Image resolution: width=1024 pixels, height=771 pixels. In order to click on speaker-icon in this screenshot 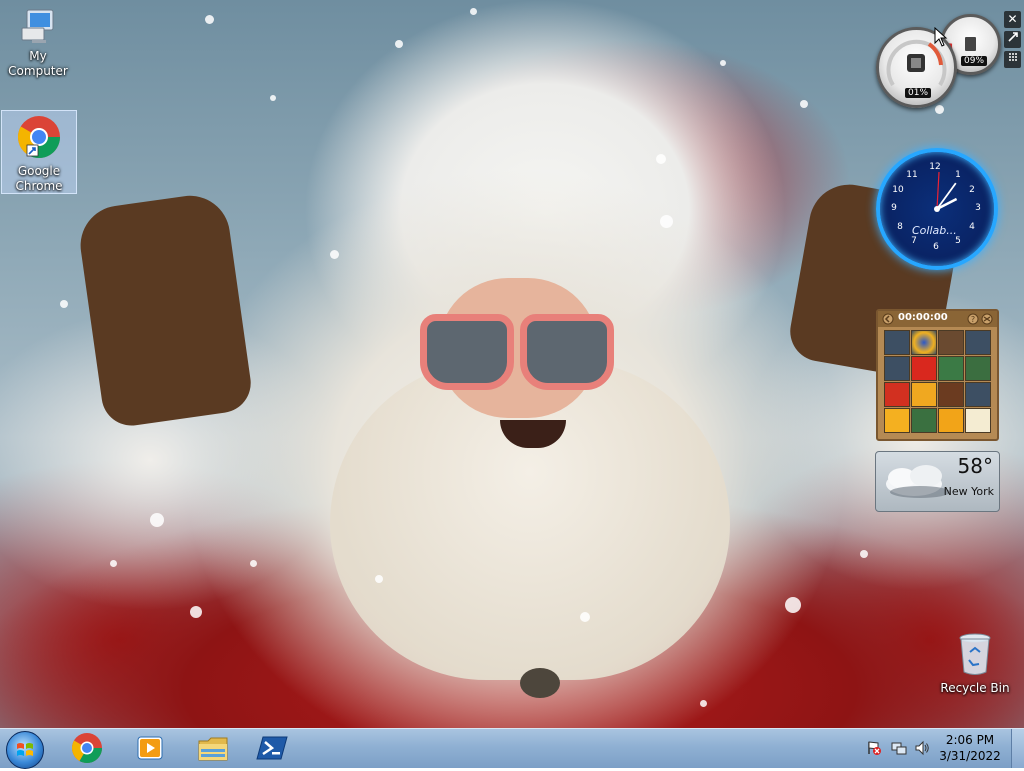, I will do `click(922, 748)`.